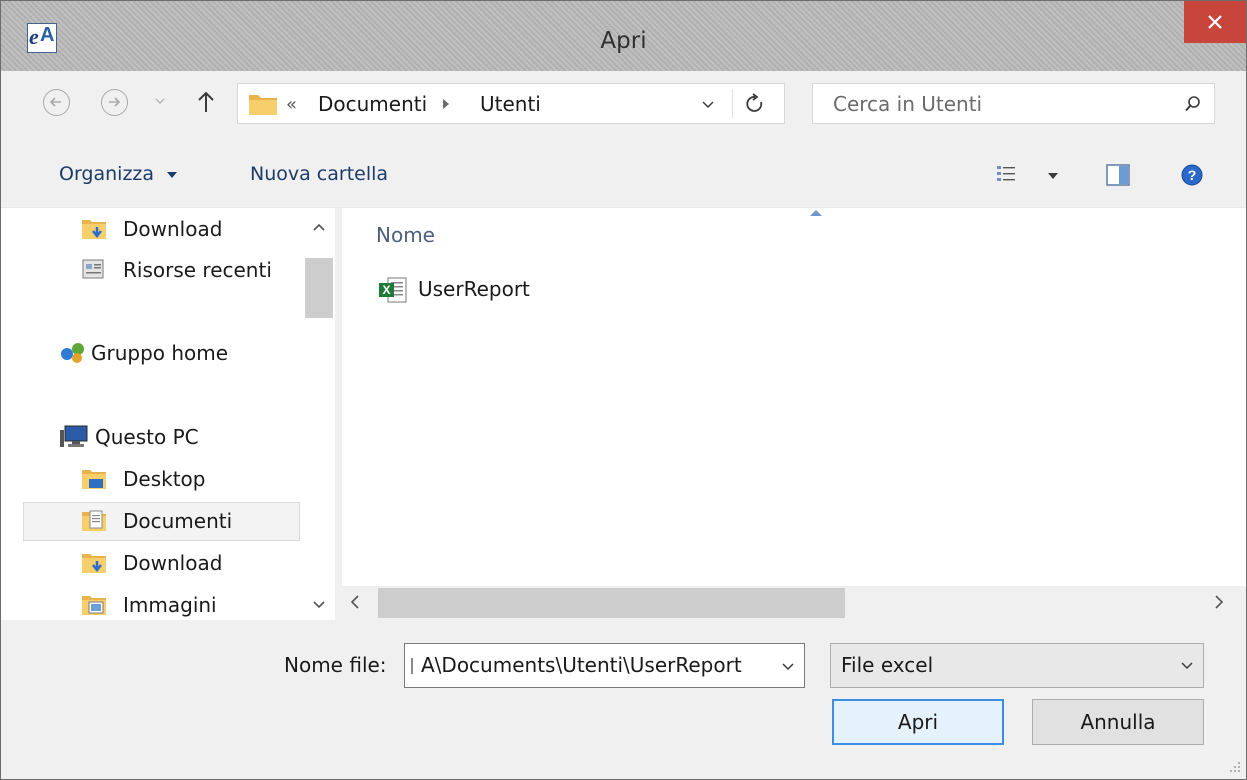 Image resolution: width=1247 pixels, height=780 pixels. What do you see at coordinates (94, 520) in the screenshot?
I see `documents-folder-icon` at bounding box center [94, 520].